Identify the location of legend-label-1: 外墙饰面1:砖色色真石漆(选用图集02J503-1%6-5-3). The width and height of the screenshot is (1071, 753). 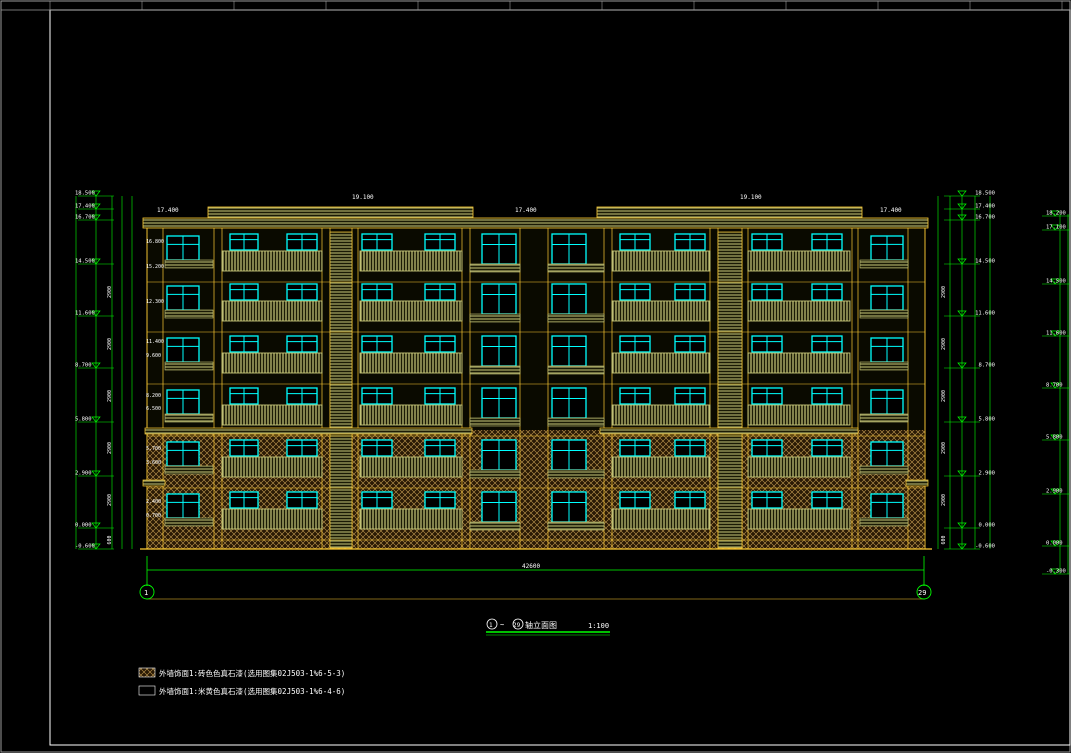
(252, 673).